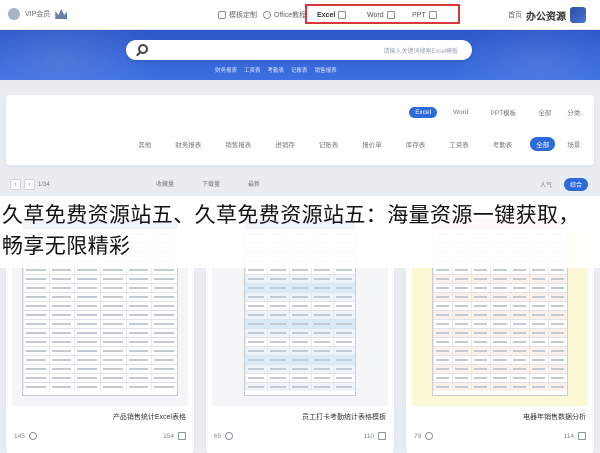 This screenshot has height=453, width=600. Describe the element at coordinates (300, 417) in the screenshot. I see `card-title: 员工打卡考勤统计表格模板` at that location.